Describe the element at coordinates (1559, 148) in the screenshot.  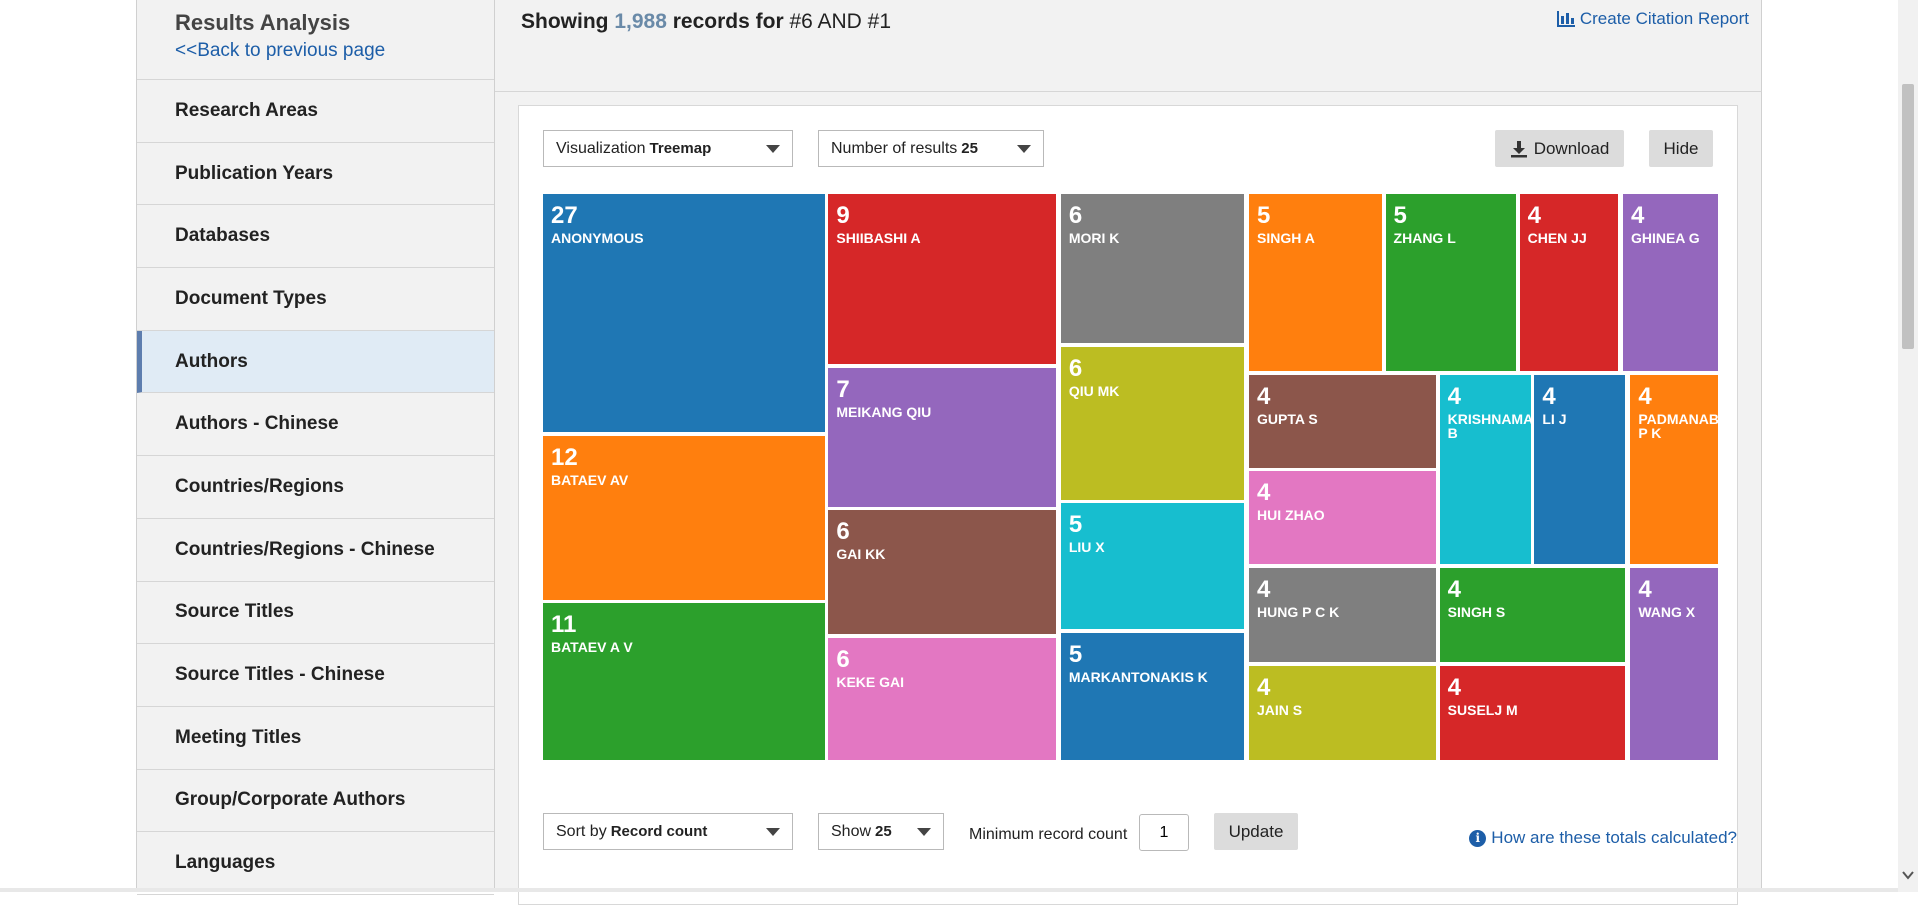
I see `download-button: Download` at that location.